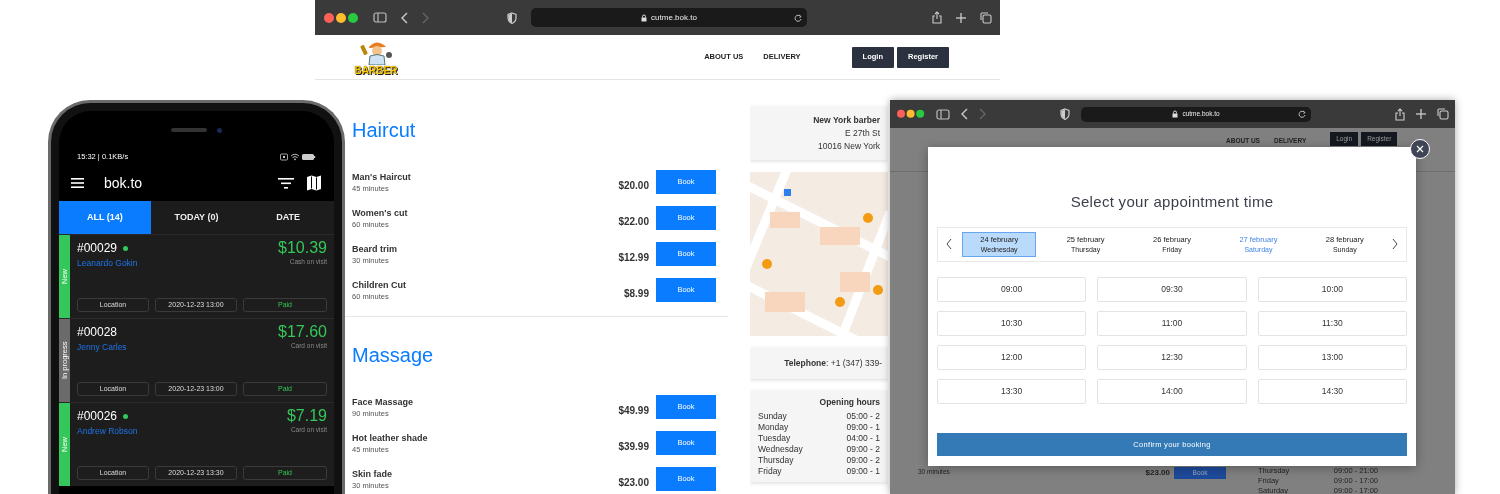  Describe the element at coordinates (848, 146) in the screenshot. I see `address-line: 10016 New York` at that location.